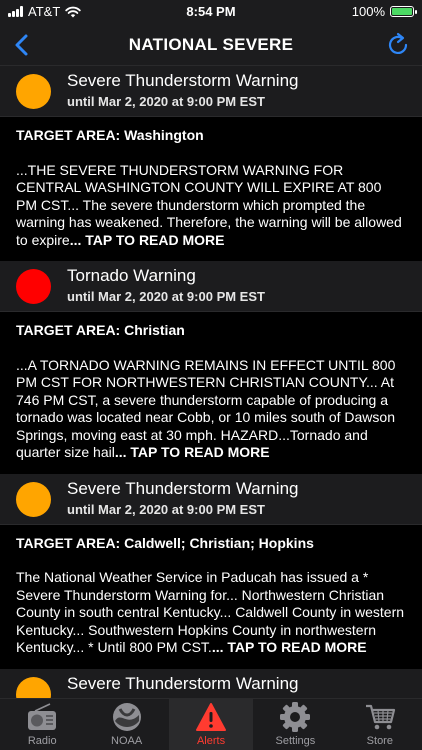 The image size is (422, 750). Describe the element at coordinates (211, 741) in the screenshot. I see `tab-label: Alerts` at that location.